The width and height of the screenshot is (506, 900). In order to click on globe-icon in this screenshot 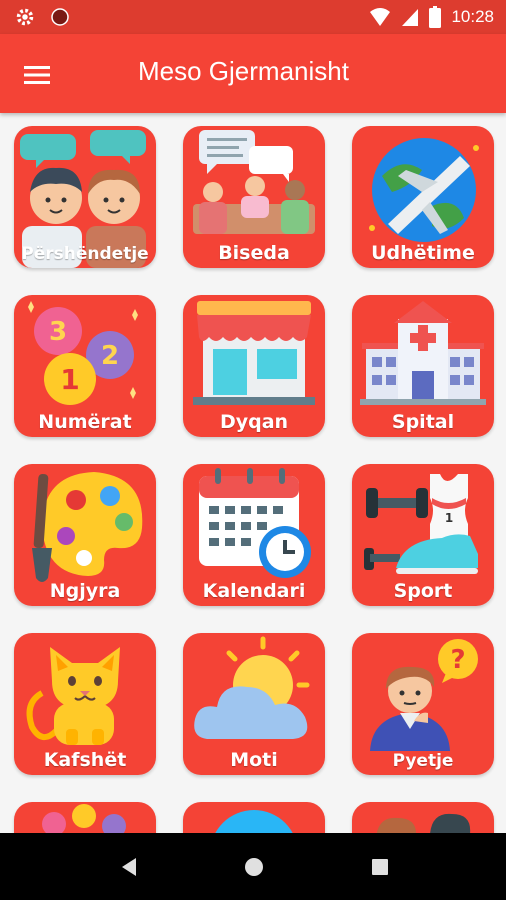, I will do `click(254, 821)`.